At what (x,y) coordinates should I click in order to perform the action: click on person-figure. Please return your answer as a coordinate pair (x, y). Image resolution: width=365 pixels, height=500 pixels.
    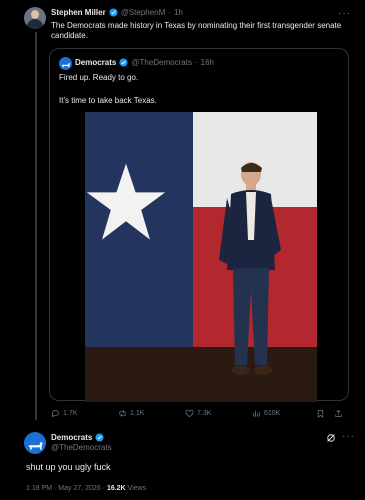
    Looking at the image, I should click on (250, 268).